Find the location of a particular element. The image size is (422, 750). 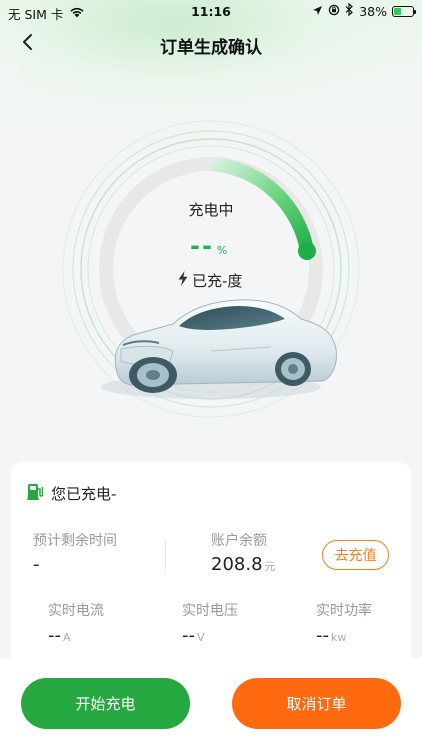

remaining-time-label: 预计剩余时间 is located at coordinates (75, 541).